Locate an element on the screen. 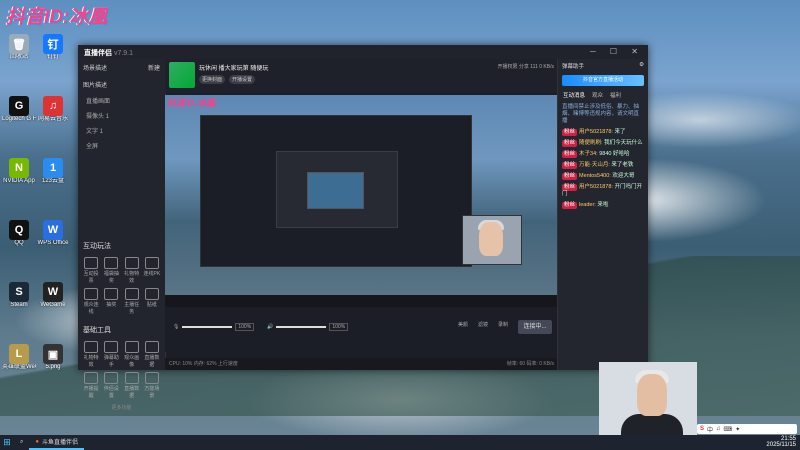 The image size is (800, 450). chat-username: Mentos5400: is located at coordinates (595, 176).